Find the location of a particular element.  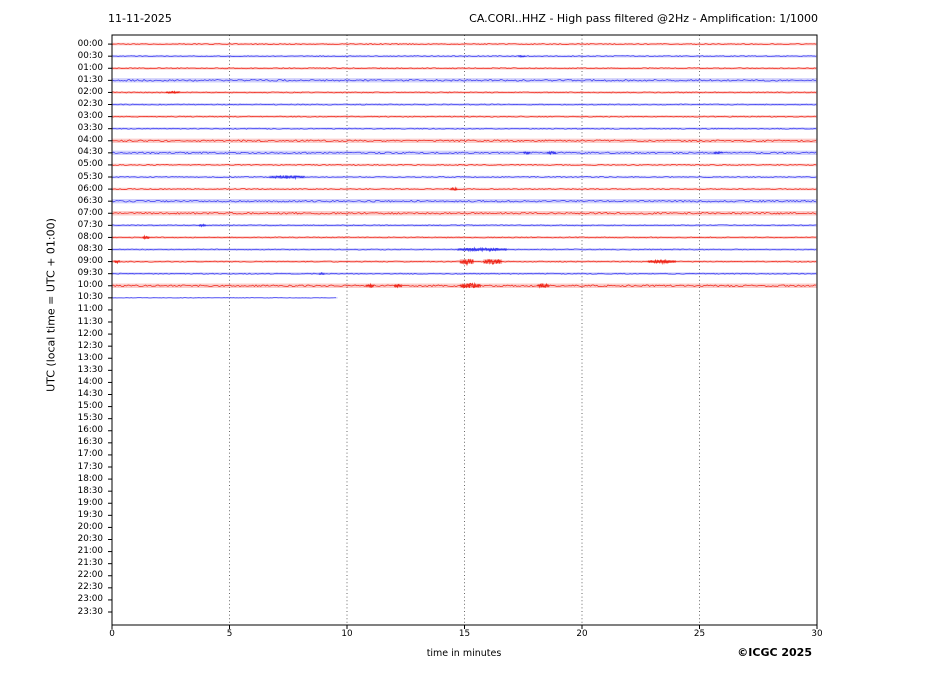

y-tick-label: 15:30 is located at coordinates (90, 418).